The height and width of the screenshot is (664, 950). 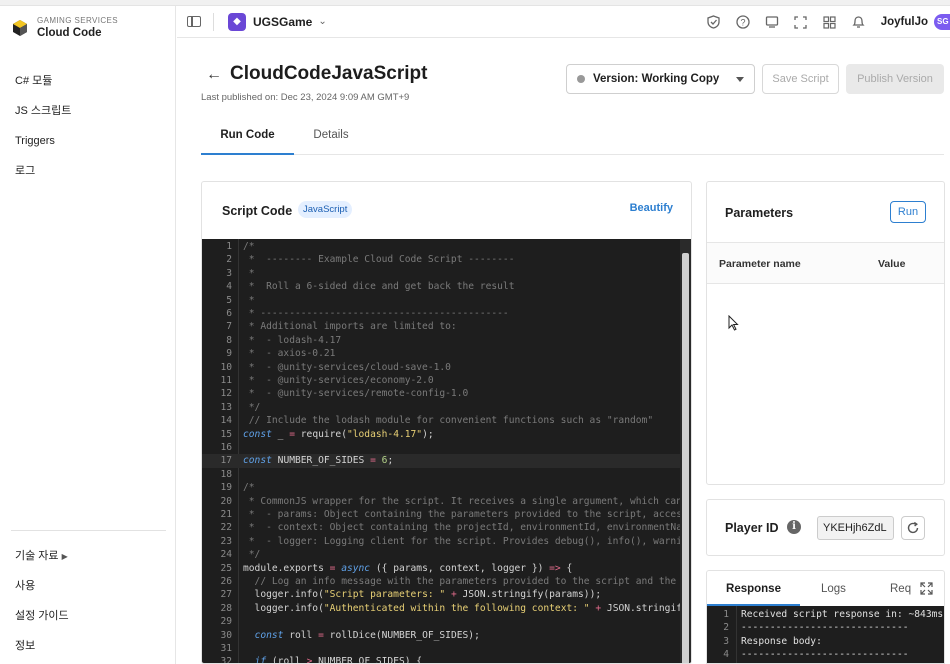 I want to click on line-content: const _ = require("lodash-4.17");, so click(x=338, y=434).